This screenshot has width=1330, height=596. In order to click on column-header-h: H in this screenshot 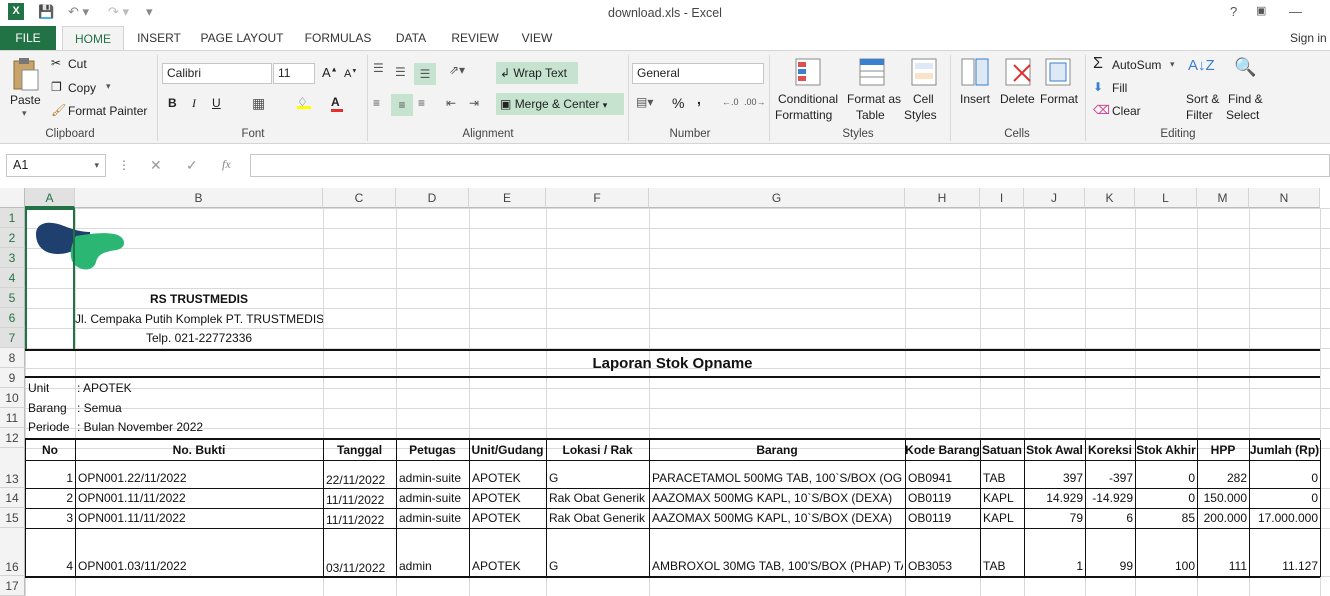, I will do `click(942, 198)`.